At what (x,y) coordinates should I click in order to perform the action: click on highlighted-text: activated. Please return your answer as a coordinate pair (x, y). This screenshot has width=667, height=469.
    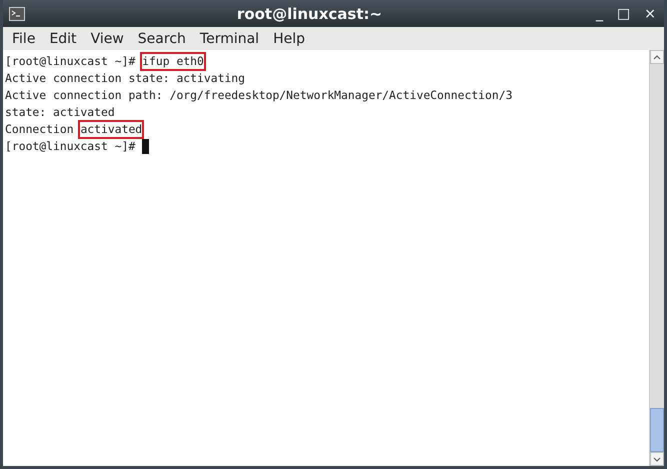
    Looking at the image, I should click on (111, 129).